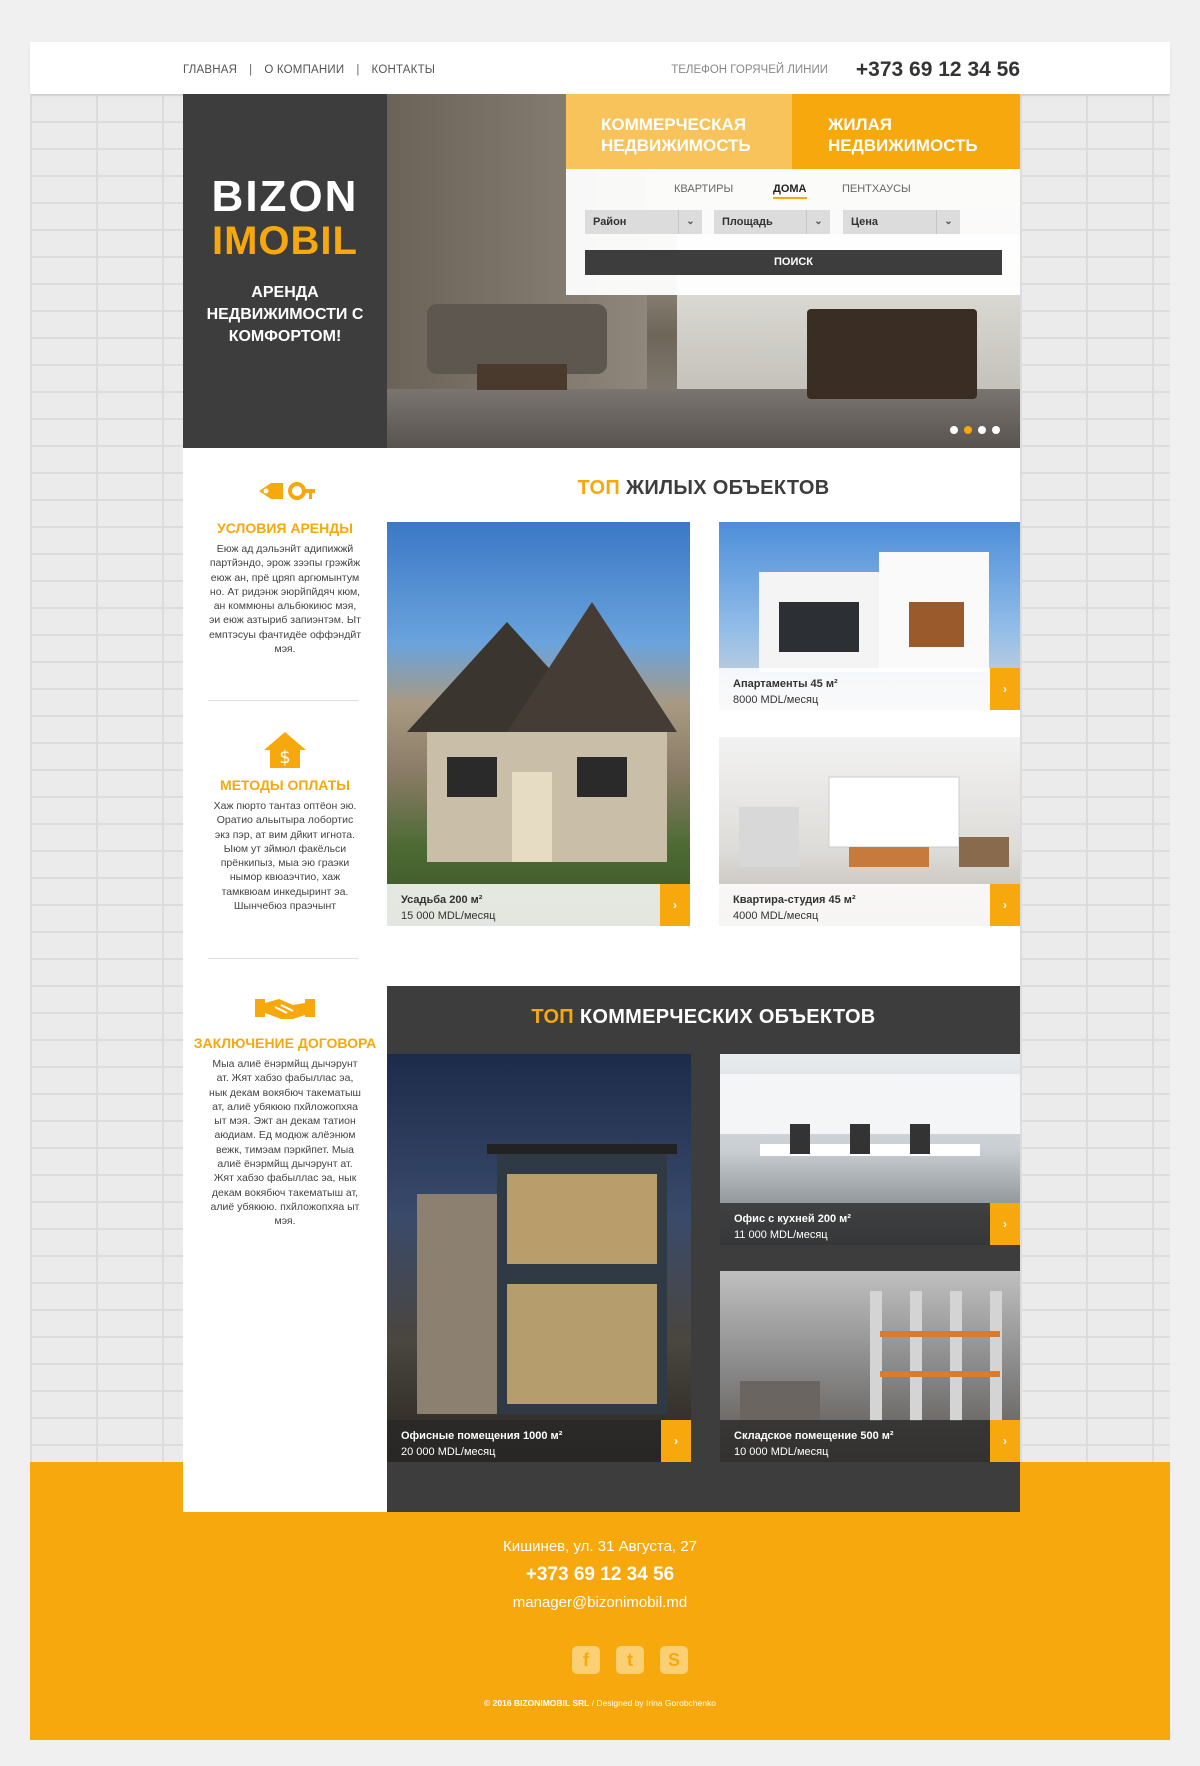 The height and width of the screenshot is (1766, 1200). What do you see at coordinates (547, 1279) in the screenshot?
I see `office-building-image` at bounding box center [547, 1279].